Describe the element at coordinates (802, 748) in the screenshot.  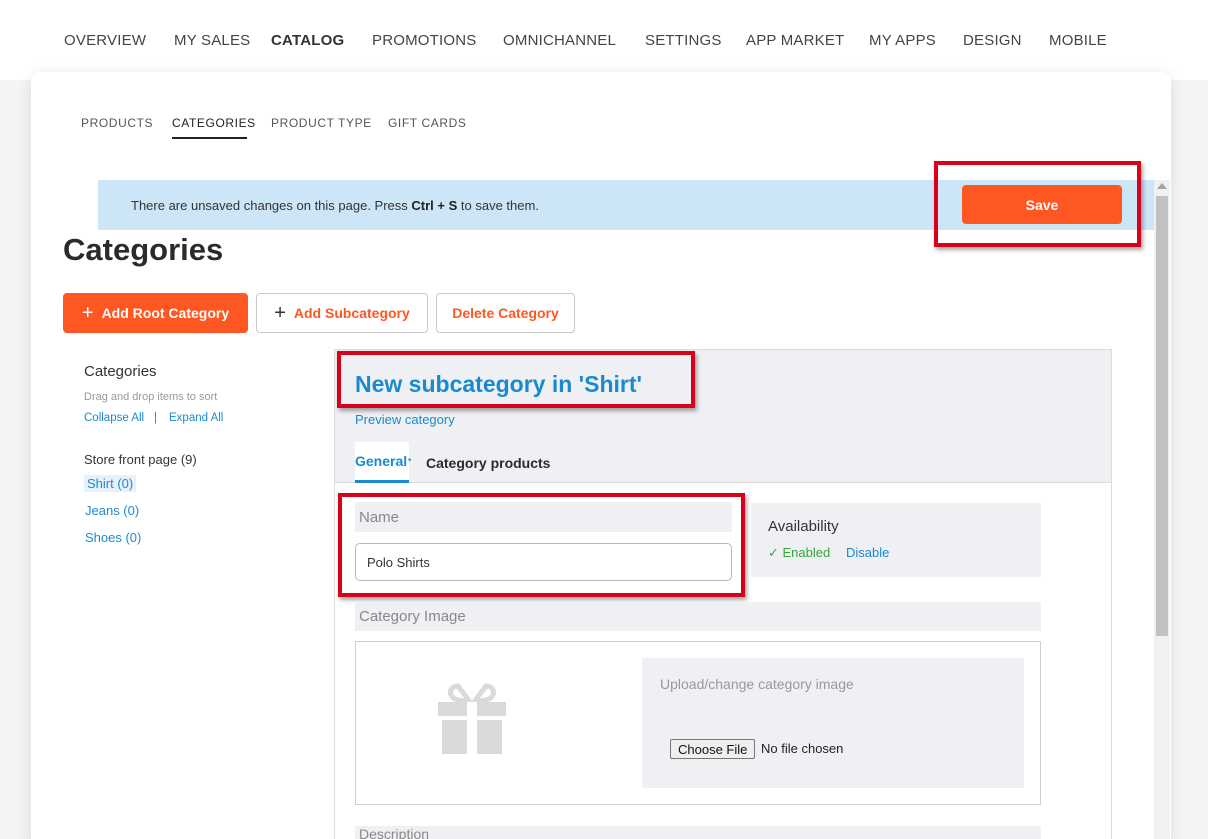
I see `no-file-chosen-text: No file chosen` at that location.